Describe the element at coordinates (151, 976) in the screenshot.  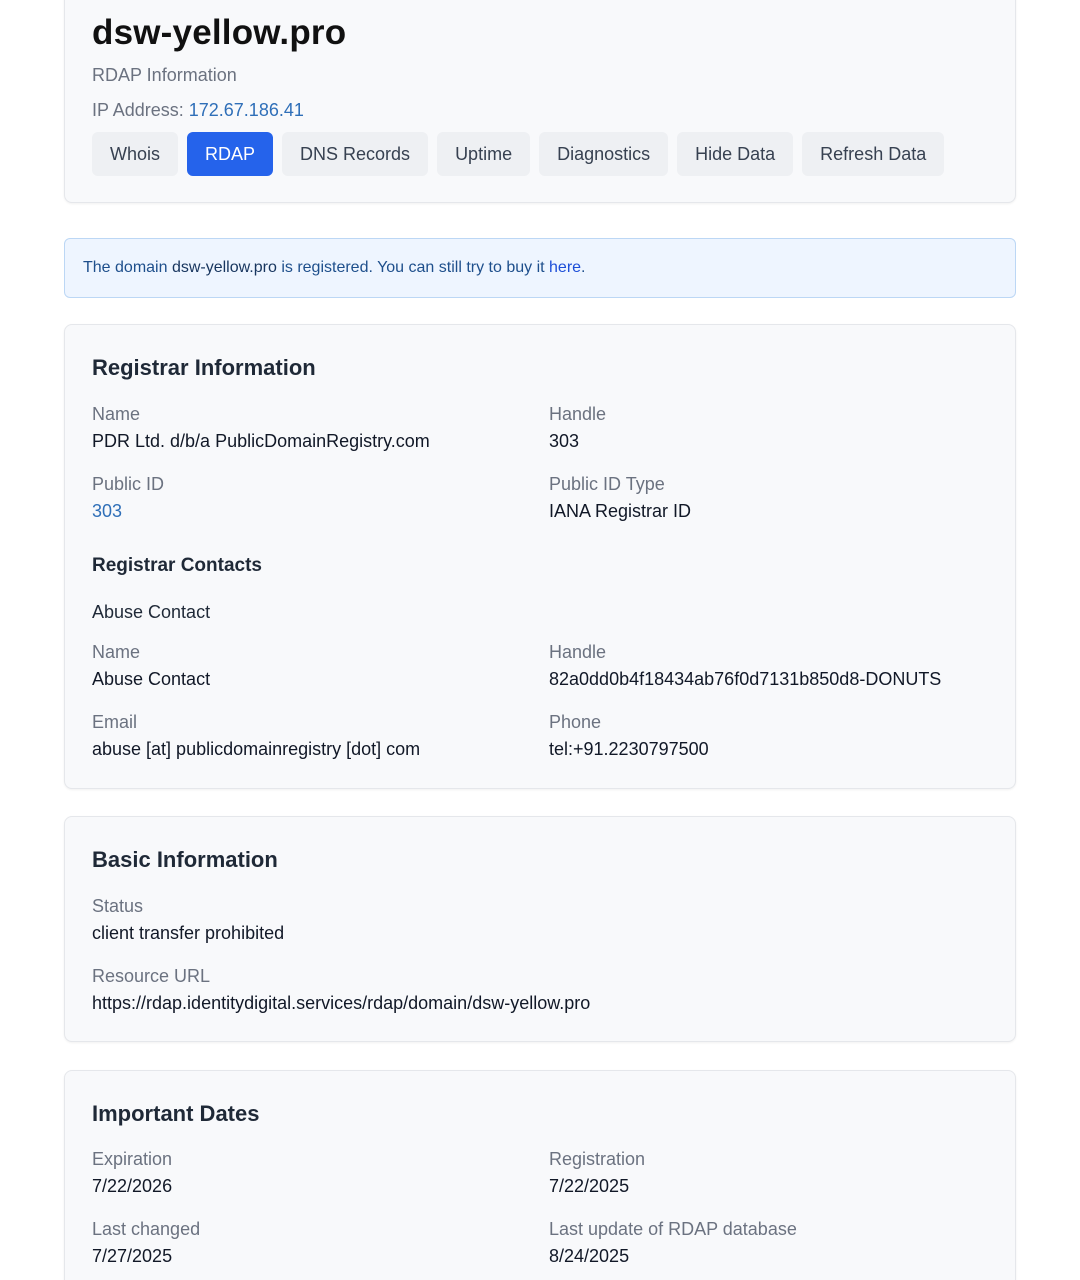
I see `resource-url-label: Resource URL` at that location.